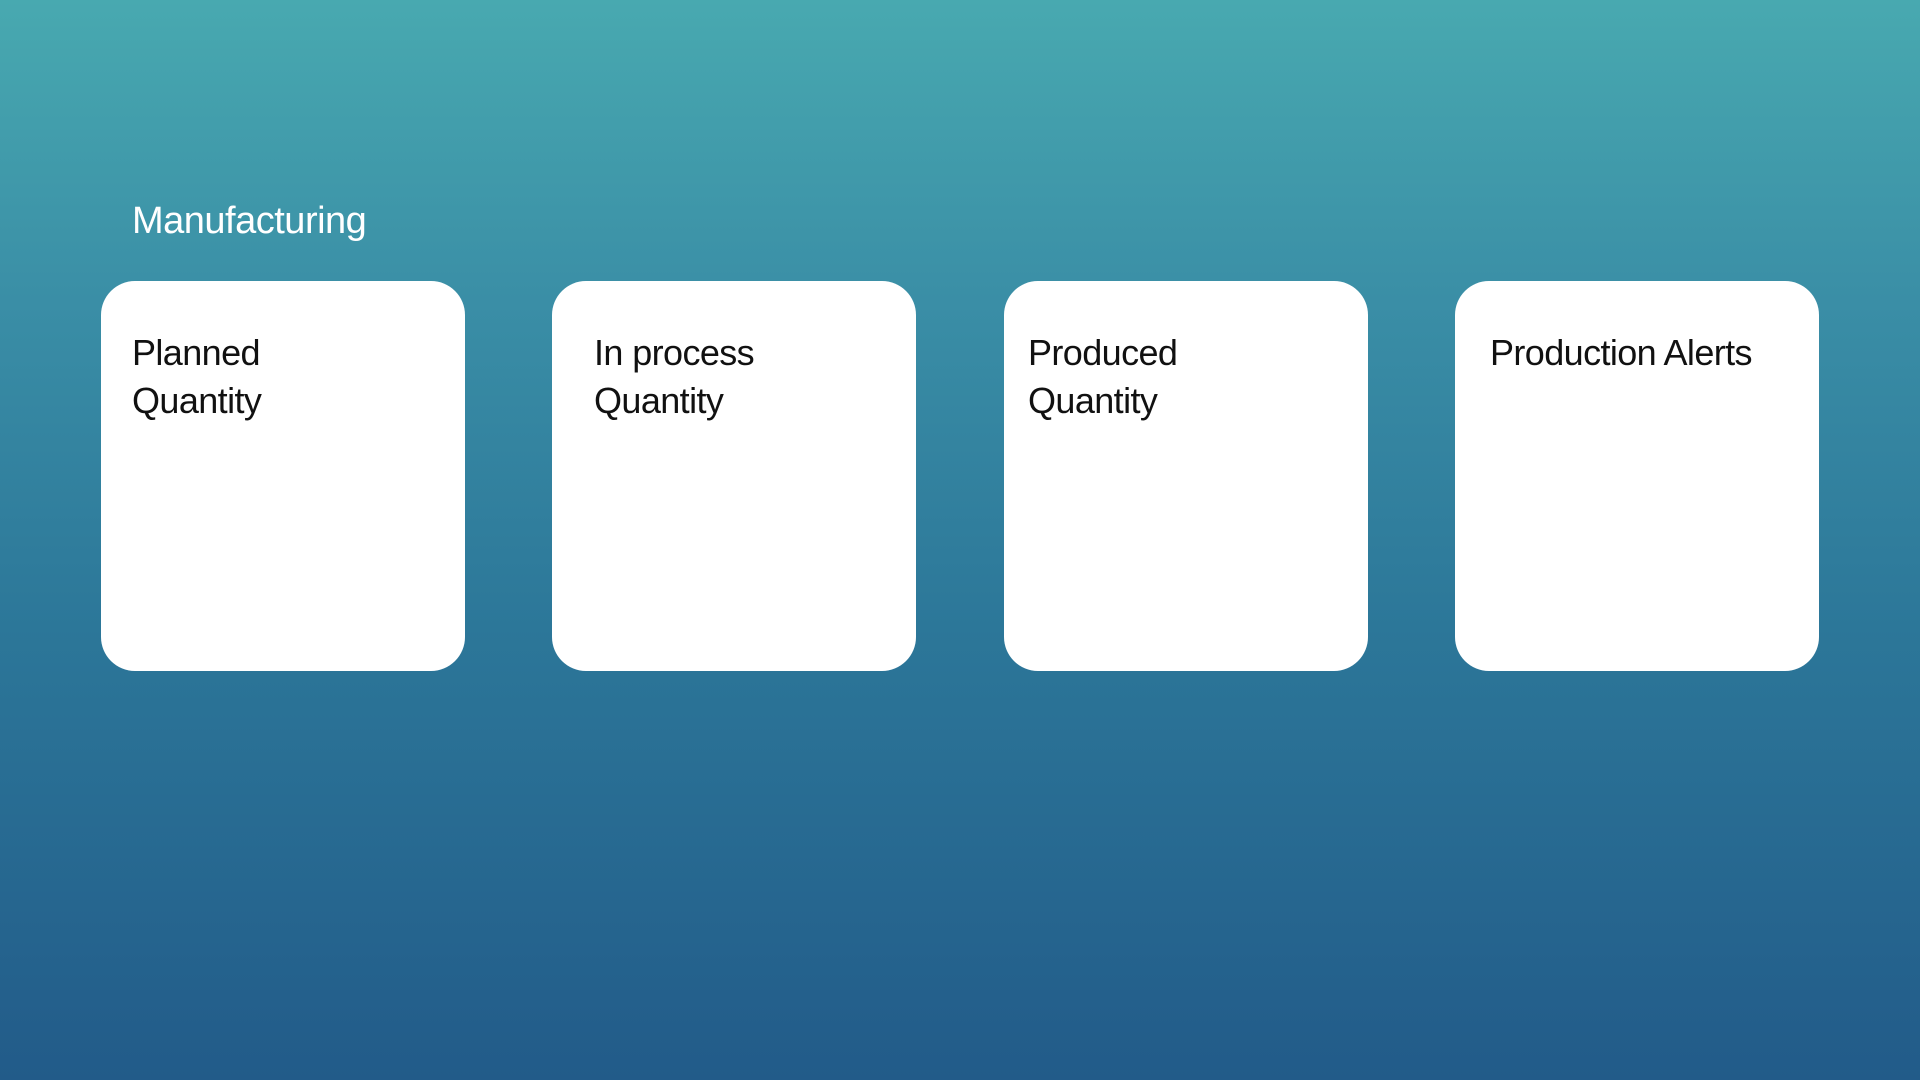 The height and width of the screenshot is (1080, 1920). What do you see at coordinates (197, 377) in the screenshot?
I see `card-title: Planned Quantity` at bounding box center [197, 377].